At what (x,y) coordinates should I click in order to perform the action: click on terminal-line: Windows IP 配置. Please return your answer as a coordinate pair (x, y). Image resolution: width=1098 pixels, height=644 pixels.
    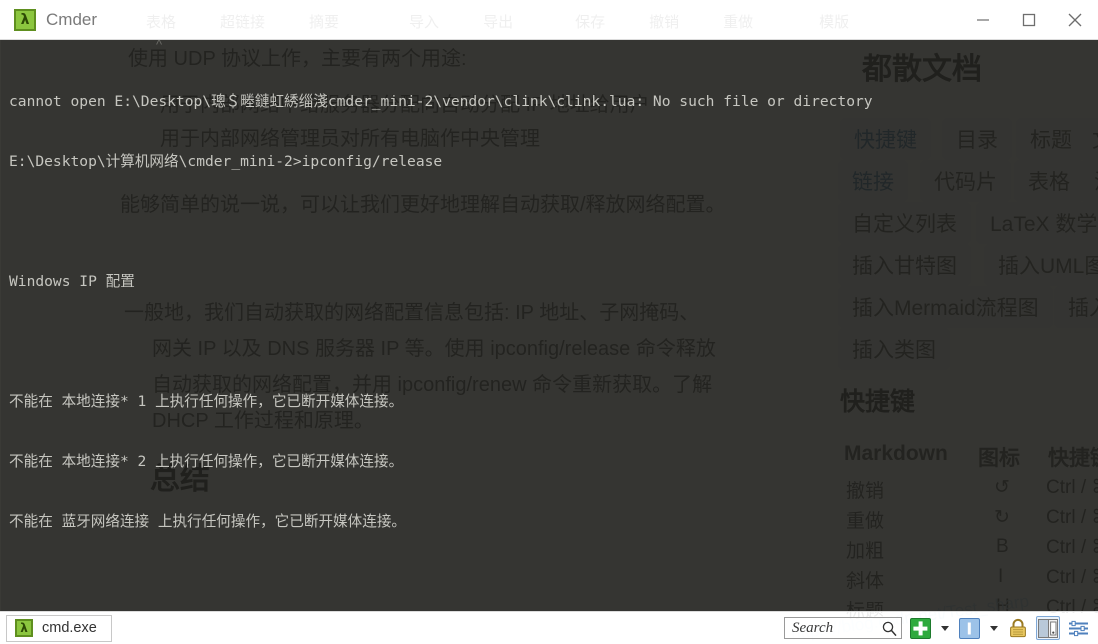
    Looking at the image, I should click on (72, 281).